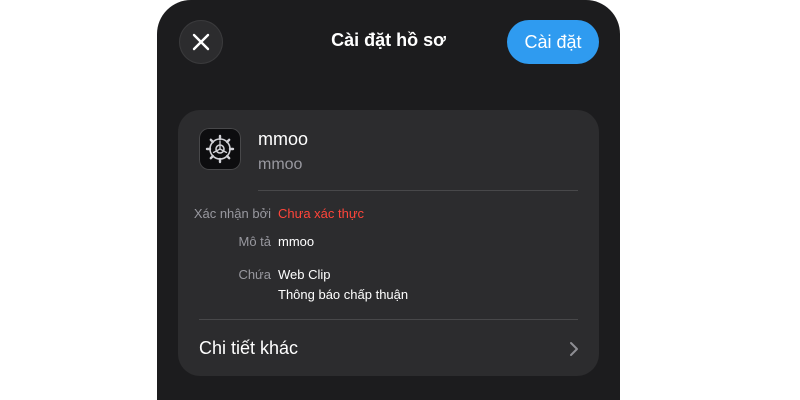  What do you see at coordinates (304, 274) in the screenshot?
I see `contains-value-web-clip: Web Clip` at bounding box center [304, 274].